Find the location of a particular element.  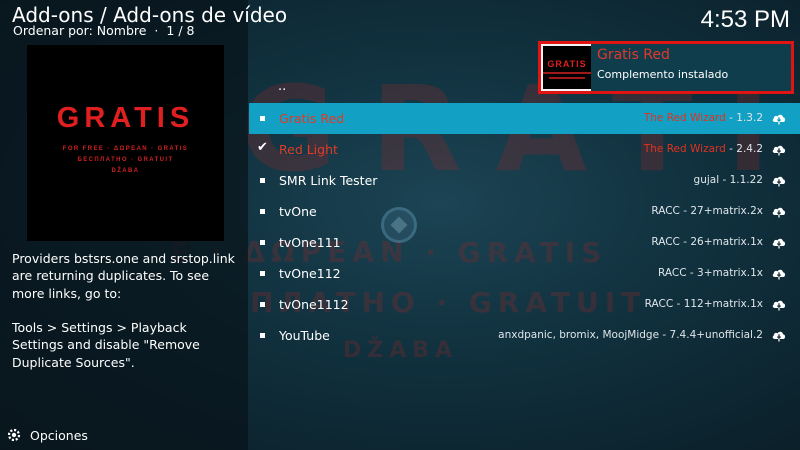

addon-version: 26+matrix.1x is located at coordinates (726, 242).